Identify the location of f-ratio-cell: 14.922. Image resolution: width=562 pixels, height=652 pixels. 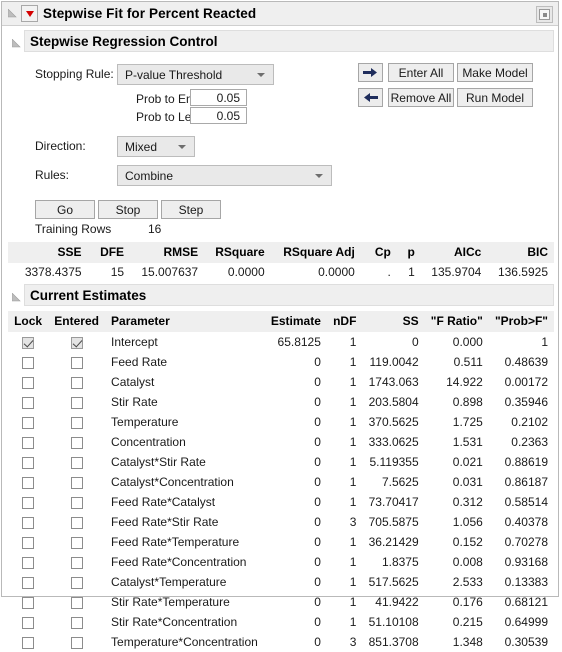
(464, 382).